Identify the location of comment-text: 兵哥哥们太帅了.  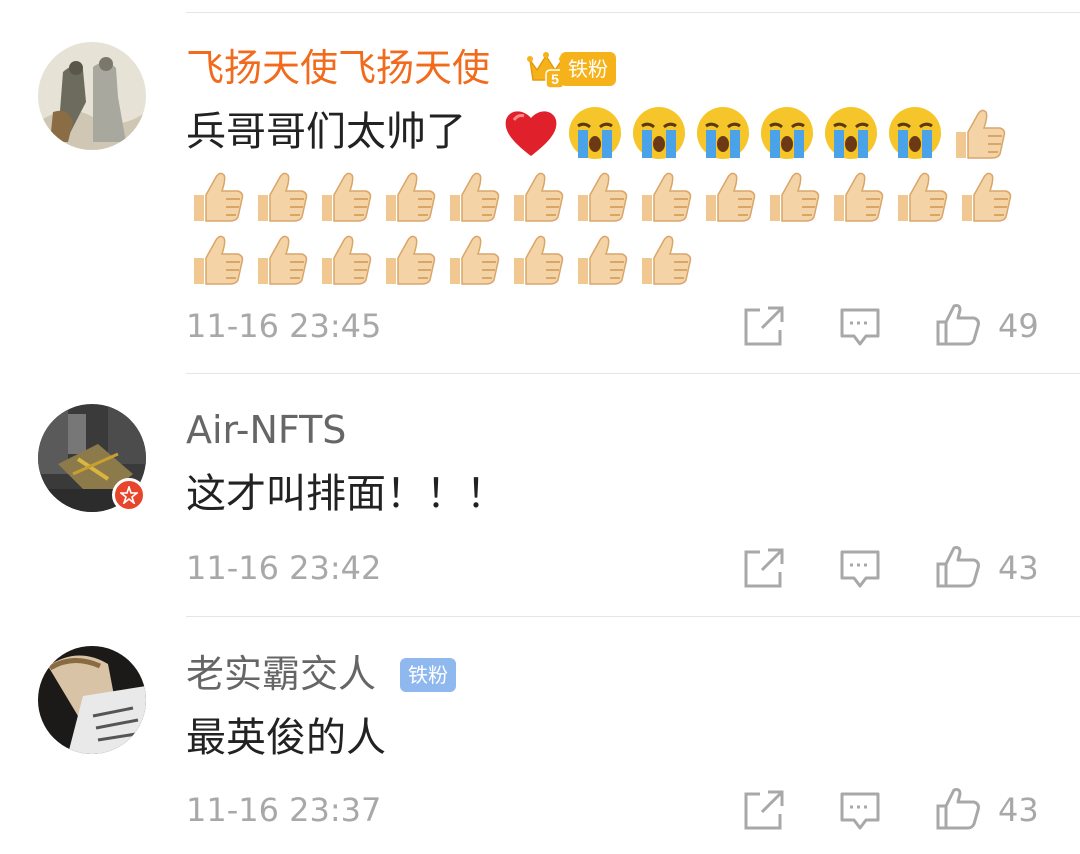
(326, 132).